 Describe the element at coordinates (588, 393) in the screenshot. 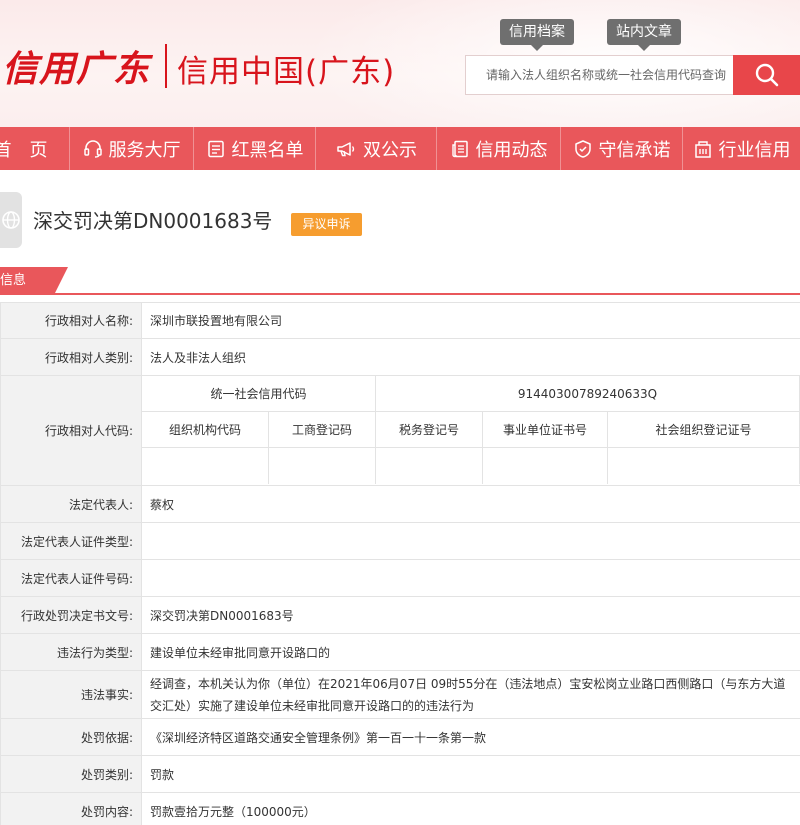

I see `usc-value: 91440300789240633Q` at that location.